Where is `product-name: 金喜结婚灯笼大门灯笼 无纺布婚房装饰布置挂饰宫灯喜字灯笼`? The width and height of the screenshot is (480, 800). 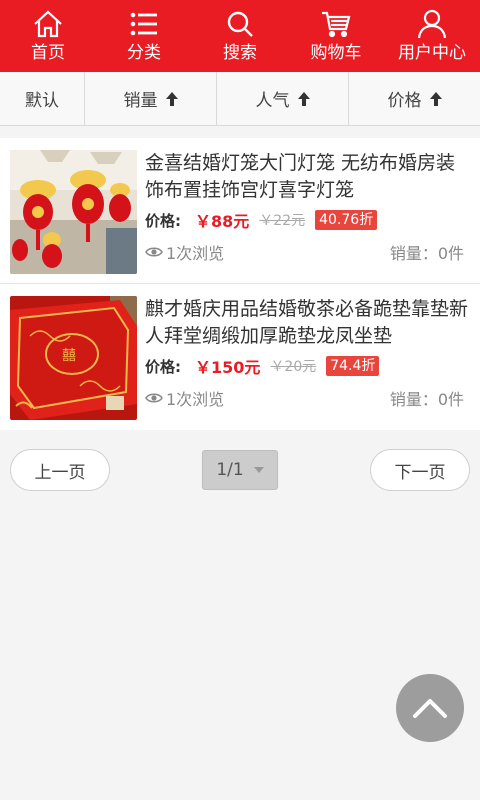 product-name: 金喜结婚灯笼大门灯笼 无纺布婚房装饰布置挂饰宫灯喜字灯笼 is located at coordinates (307, 177).